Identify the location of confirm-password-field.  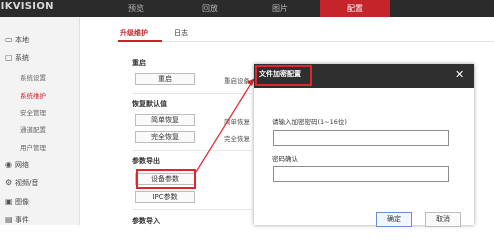
(361, 174).